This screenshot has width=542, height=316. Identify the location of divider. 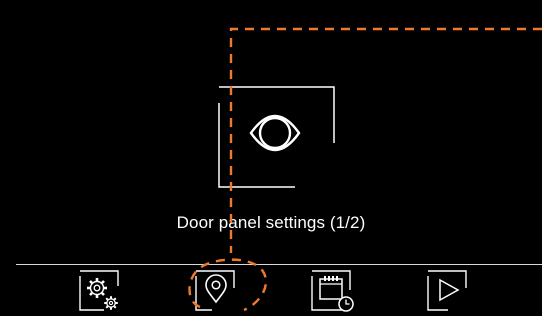
(279, 264).